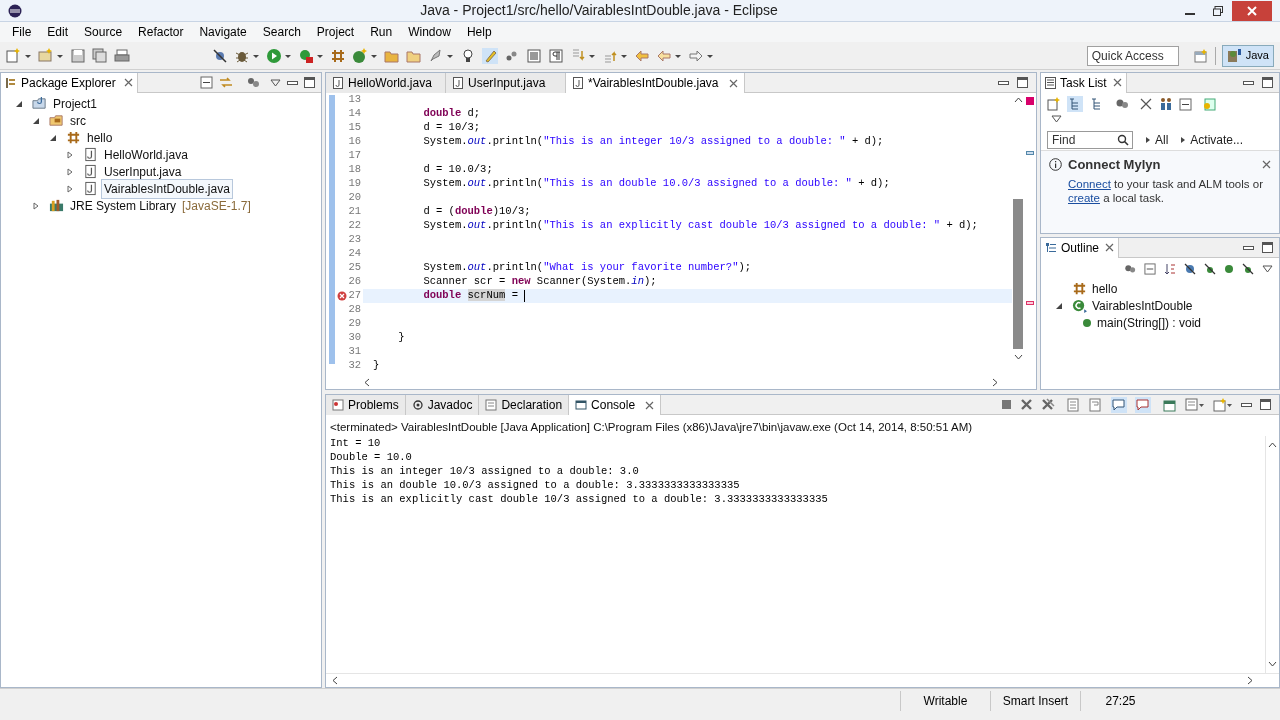 The image size is (1280, 720). Describe the element at coordinates (1170, 269) in the screenshot. I see `sort-icon` at that location.